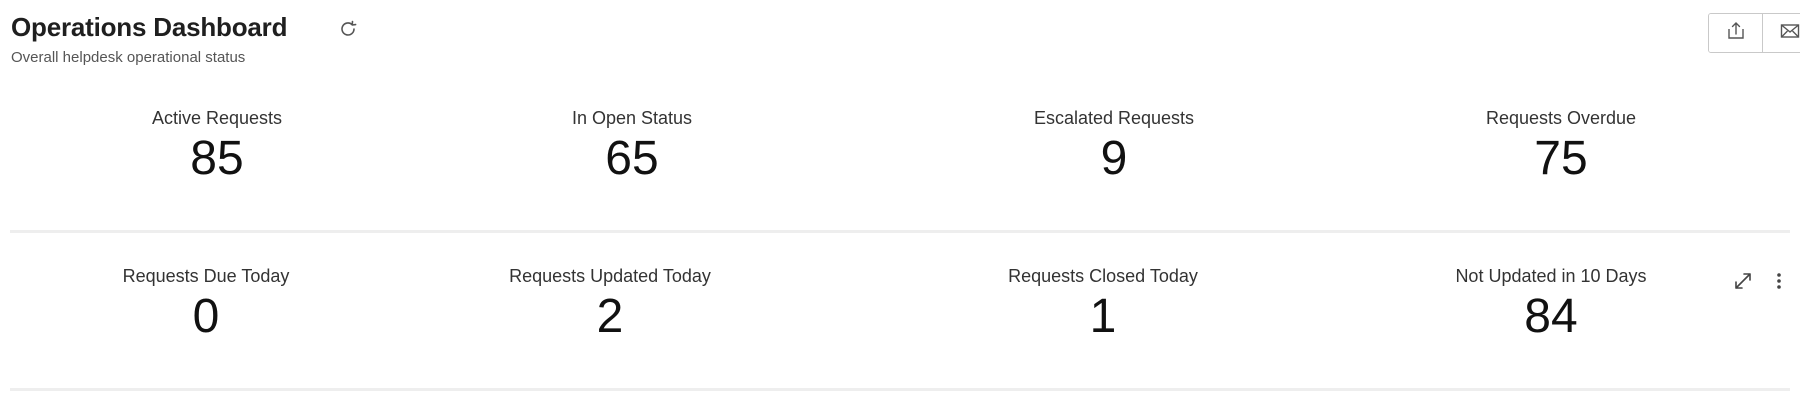 The height and width of the screenshot is (403, 1800). I want to click on widget-actions, so click(1761, 281).